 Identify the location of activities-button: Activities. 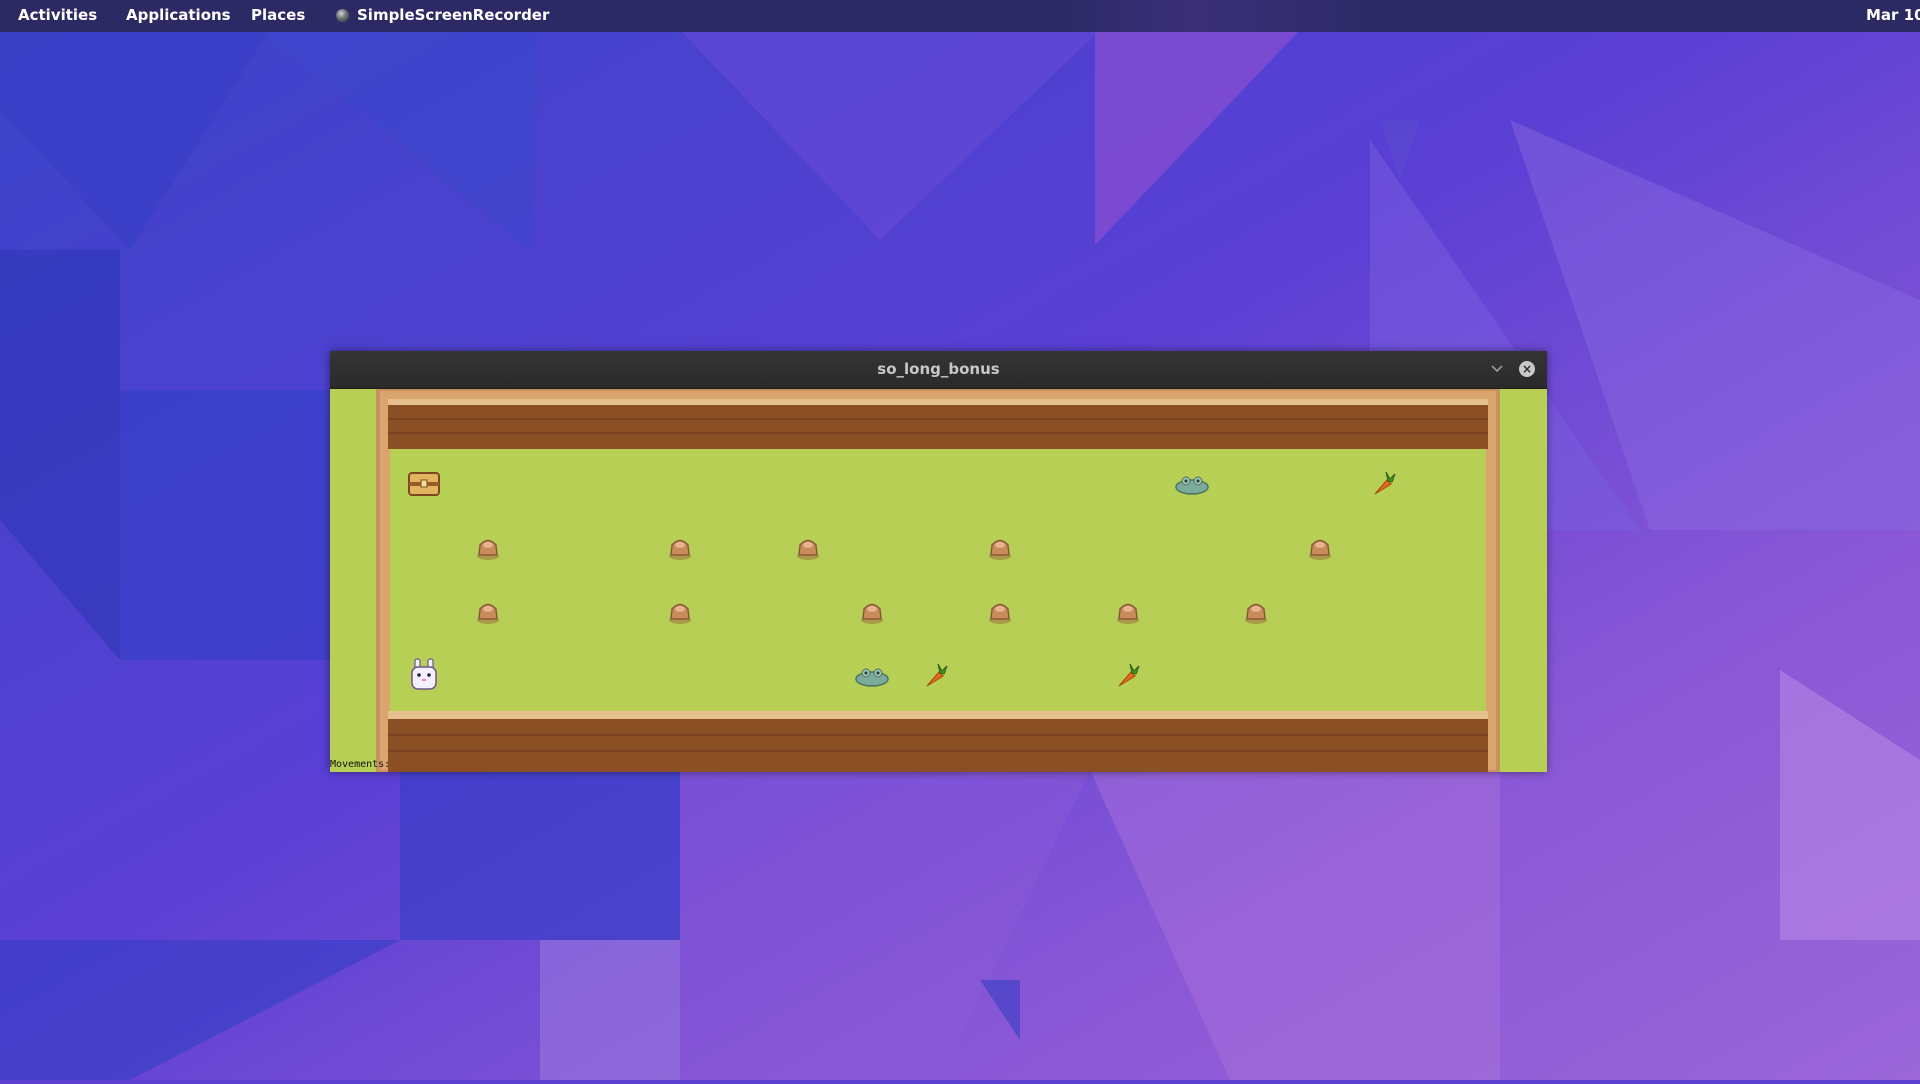
(57, 16).